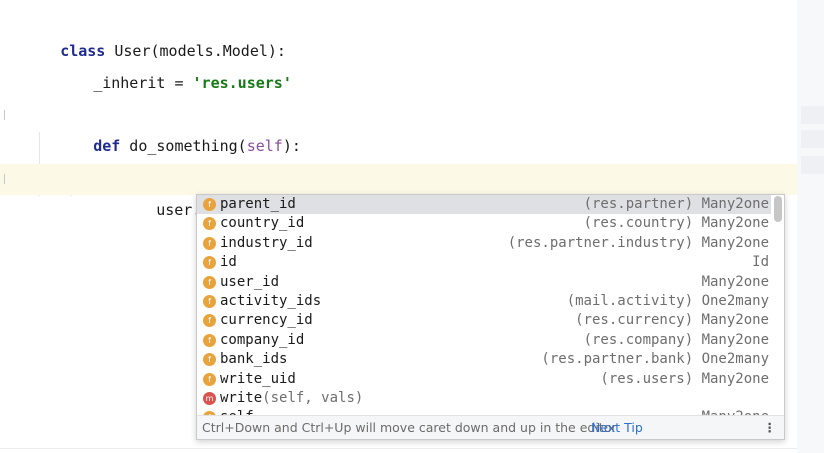  Describe the element at coordinates (676, 339) in the screenshot. I see `completion-item-type: (res.company) Many2one` at that location.